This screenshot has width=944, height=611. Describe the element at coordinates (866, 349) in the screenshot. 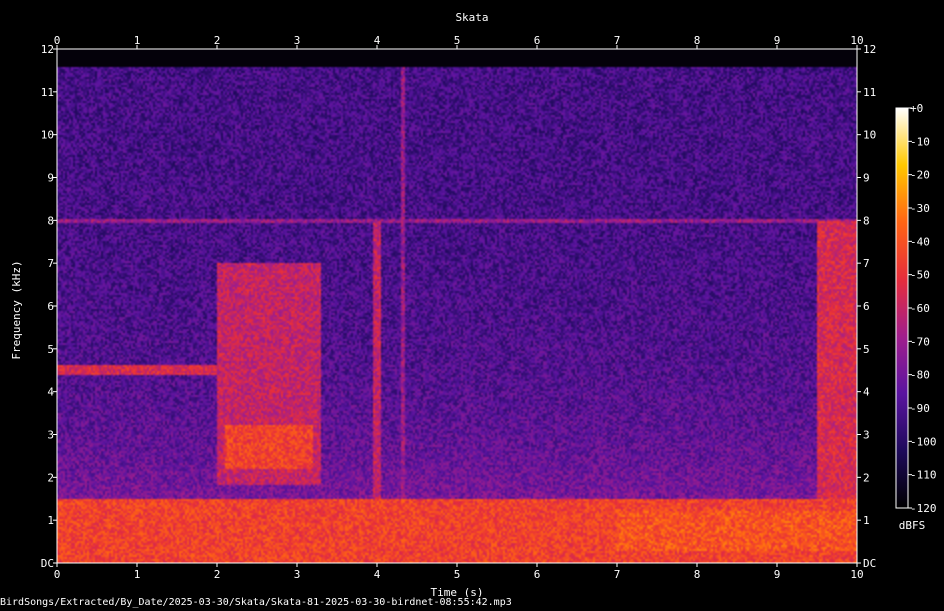

I see `y-tick-label-right: 5` at that location.